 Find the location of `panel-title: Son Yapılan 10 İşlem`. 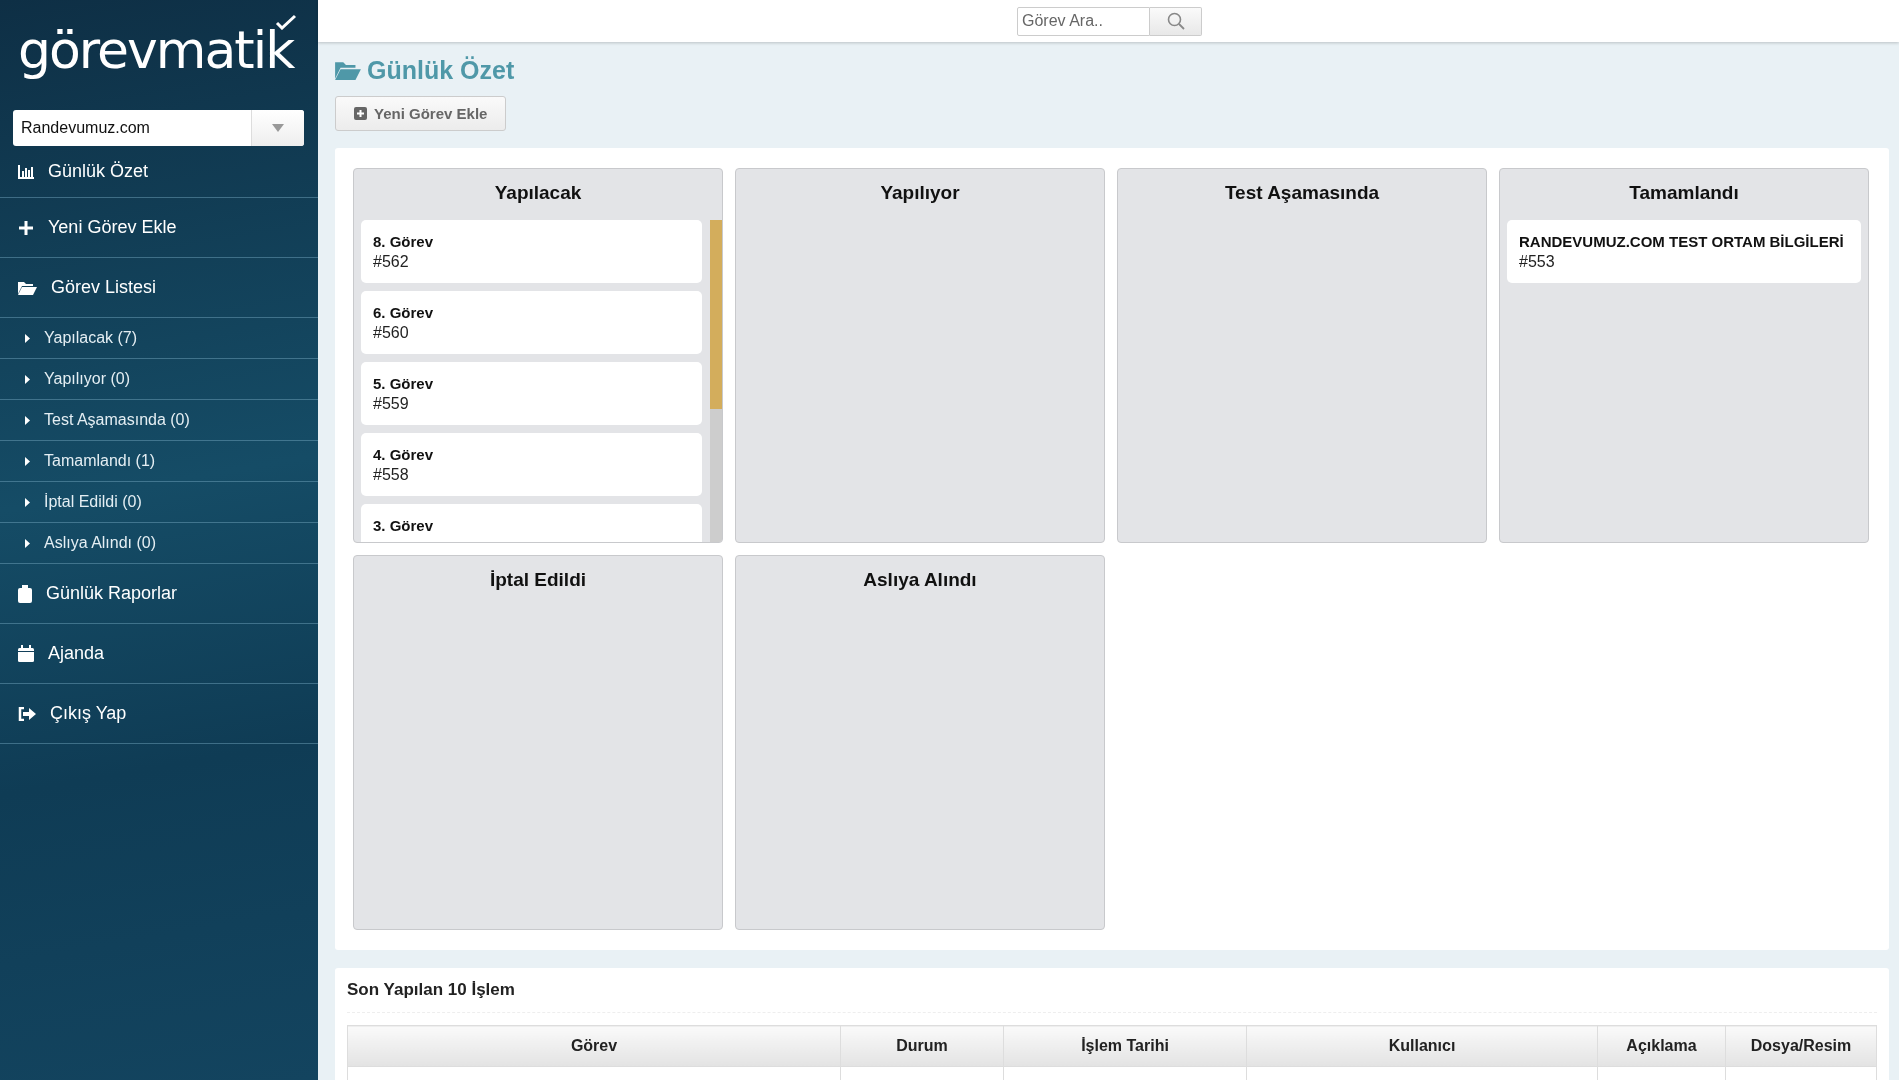

panel-title: Son Yapılan 10 İşlem is located at coordinates (1112, 996).